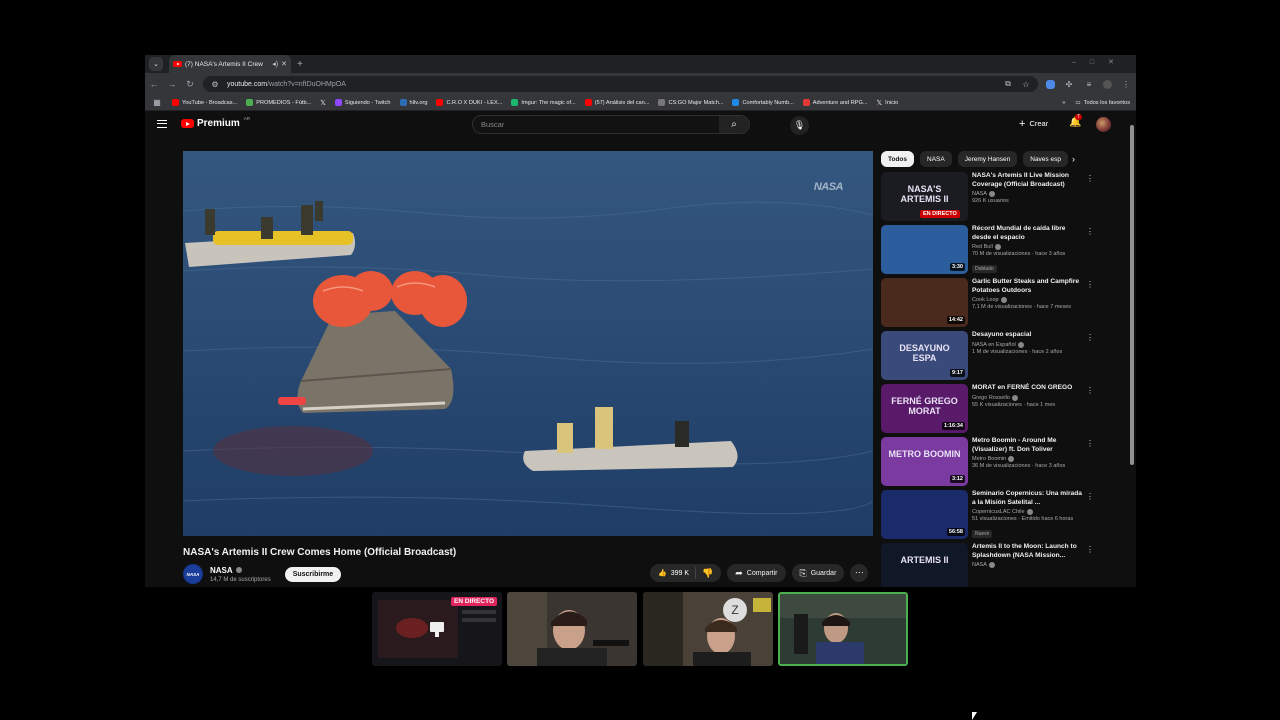 The height and width of the screenshot is (720, 1280). Describe the element at coordinates (1050, 84) in the screenshot. I see `extension-icon` at that location.